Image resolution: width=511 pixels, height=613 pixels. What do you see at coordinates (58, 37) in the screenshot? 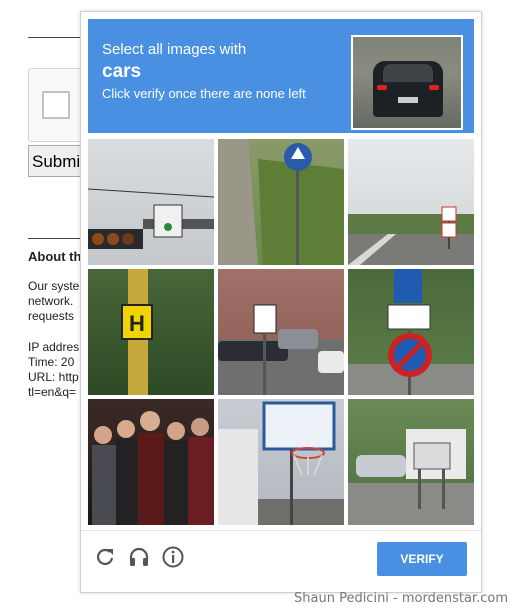
I see `background-divider` at bounding box center [58, 37].